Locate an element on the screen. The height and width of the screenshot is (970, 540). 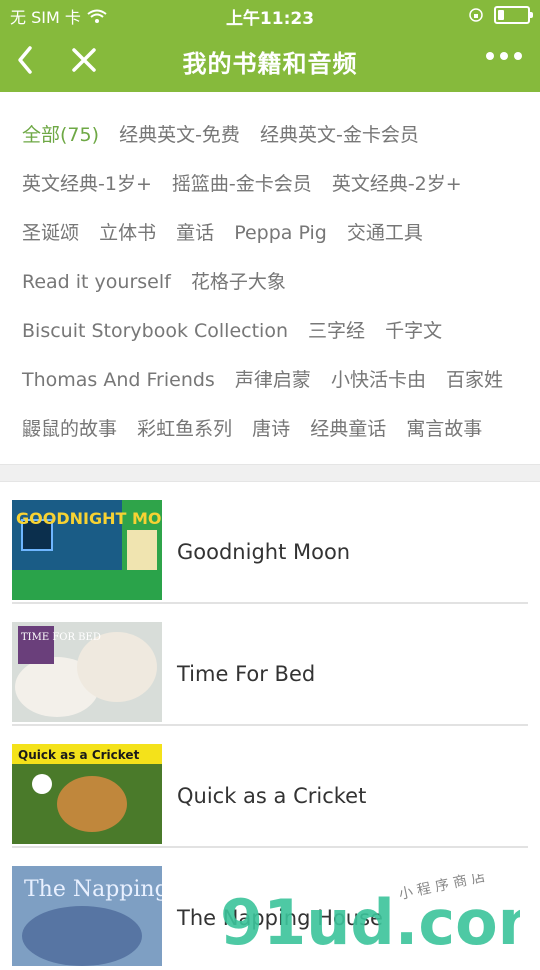
tag-item: 英文经典-1岁+ is located at coordinates (87, 184).